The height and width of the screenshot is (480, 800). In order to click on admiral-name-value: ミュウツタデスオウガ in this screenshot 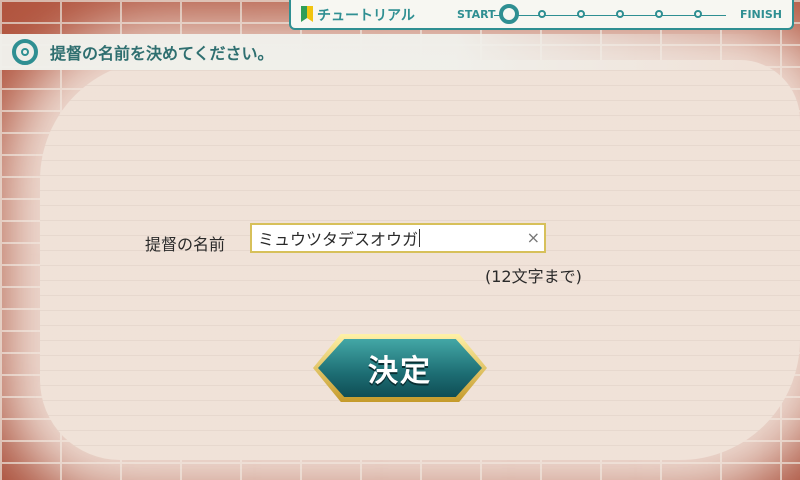, I will do `click(338, 238)`.